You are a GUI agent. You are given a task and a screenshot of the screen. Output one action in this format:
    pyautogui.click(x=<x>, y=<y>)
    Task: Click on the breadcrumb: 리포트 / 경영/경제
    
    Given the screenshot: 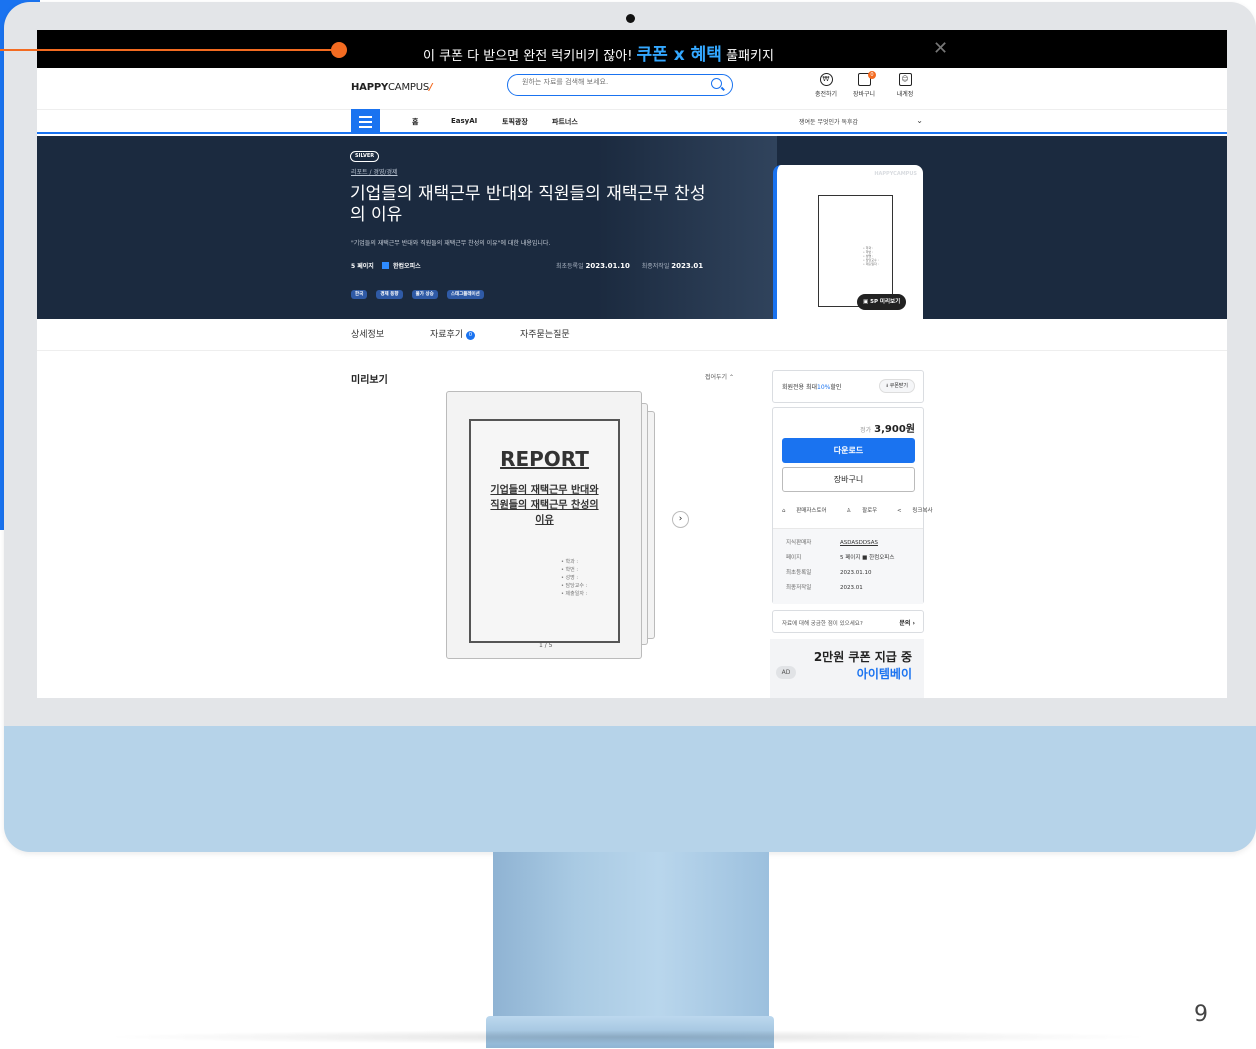 What is the action you would take?
    pyautogui.click(x=374, y=171)
    